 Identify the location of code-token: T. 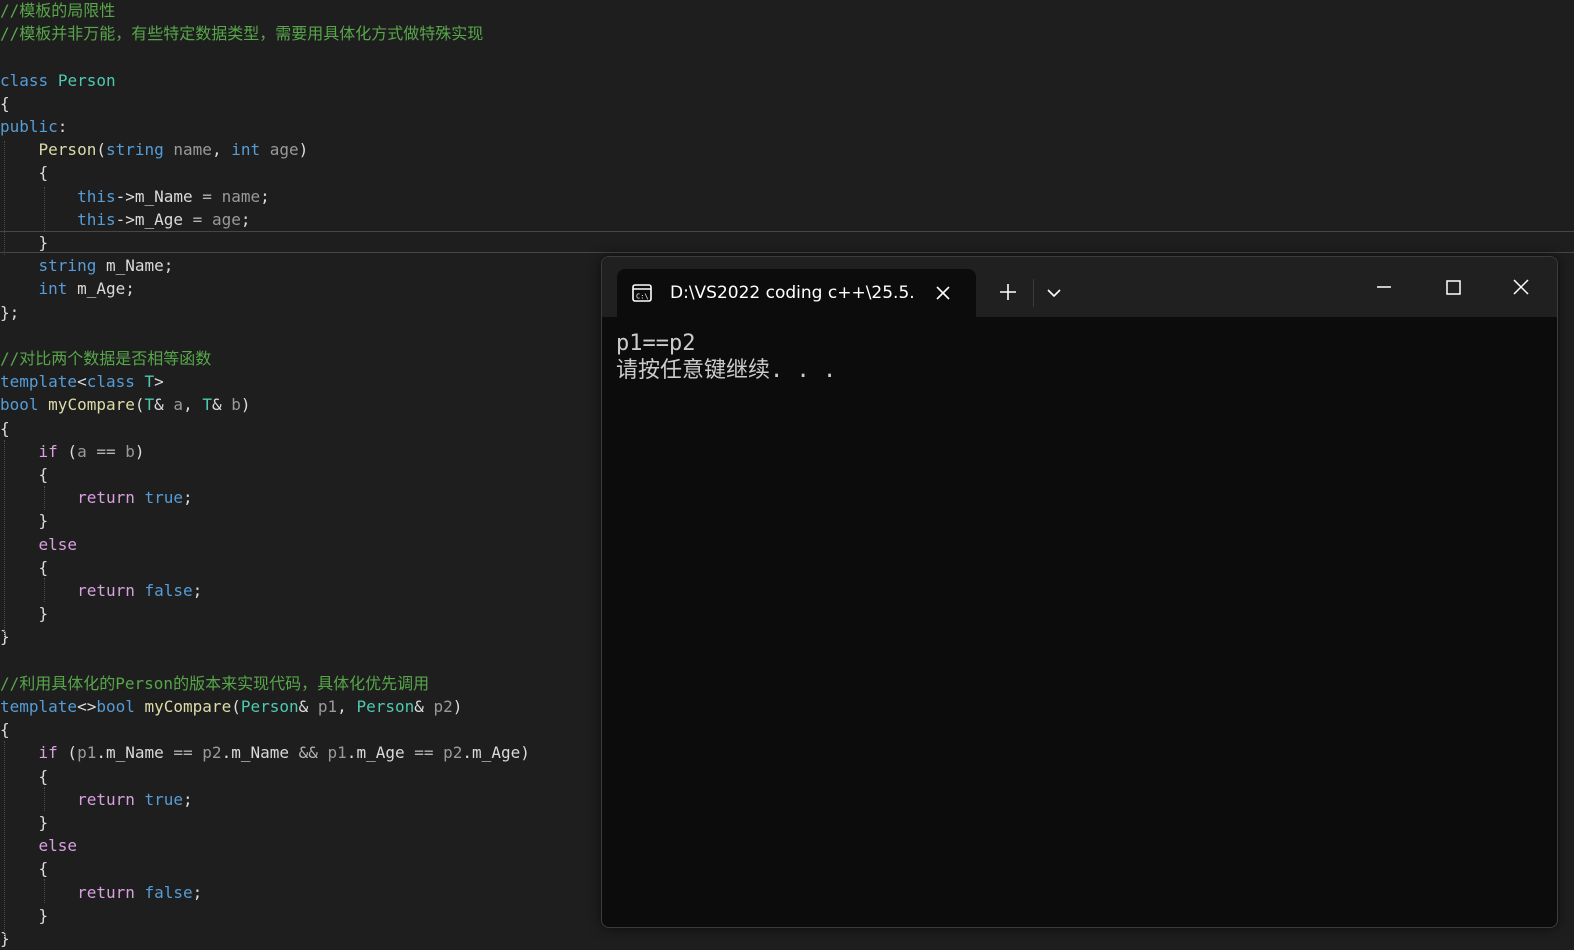
(207, 405).